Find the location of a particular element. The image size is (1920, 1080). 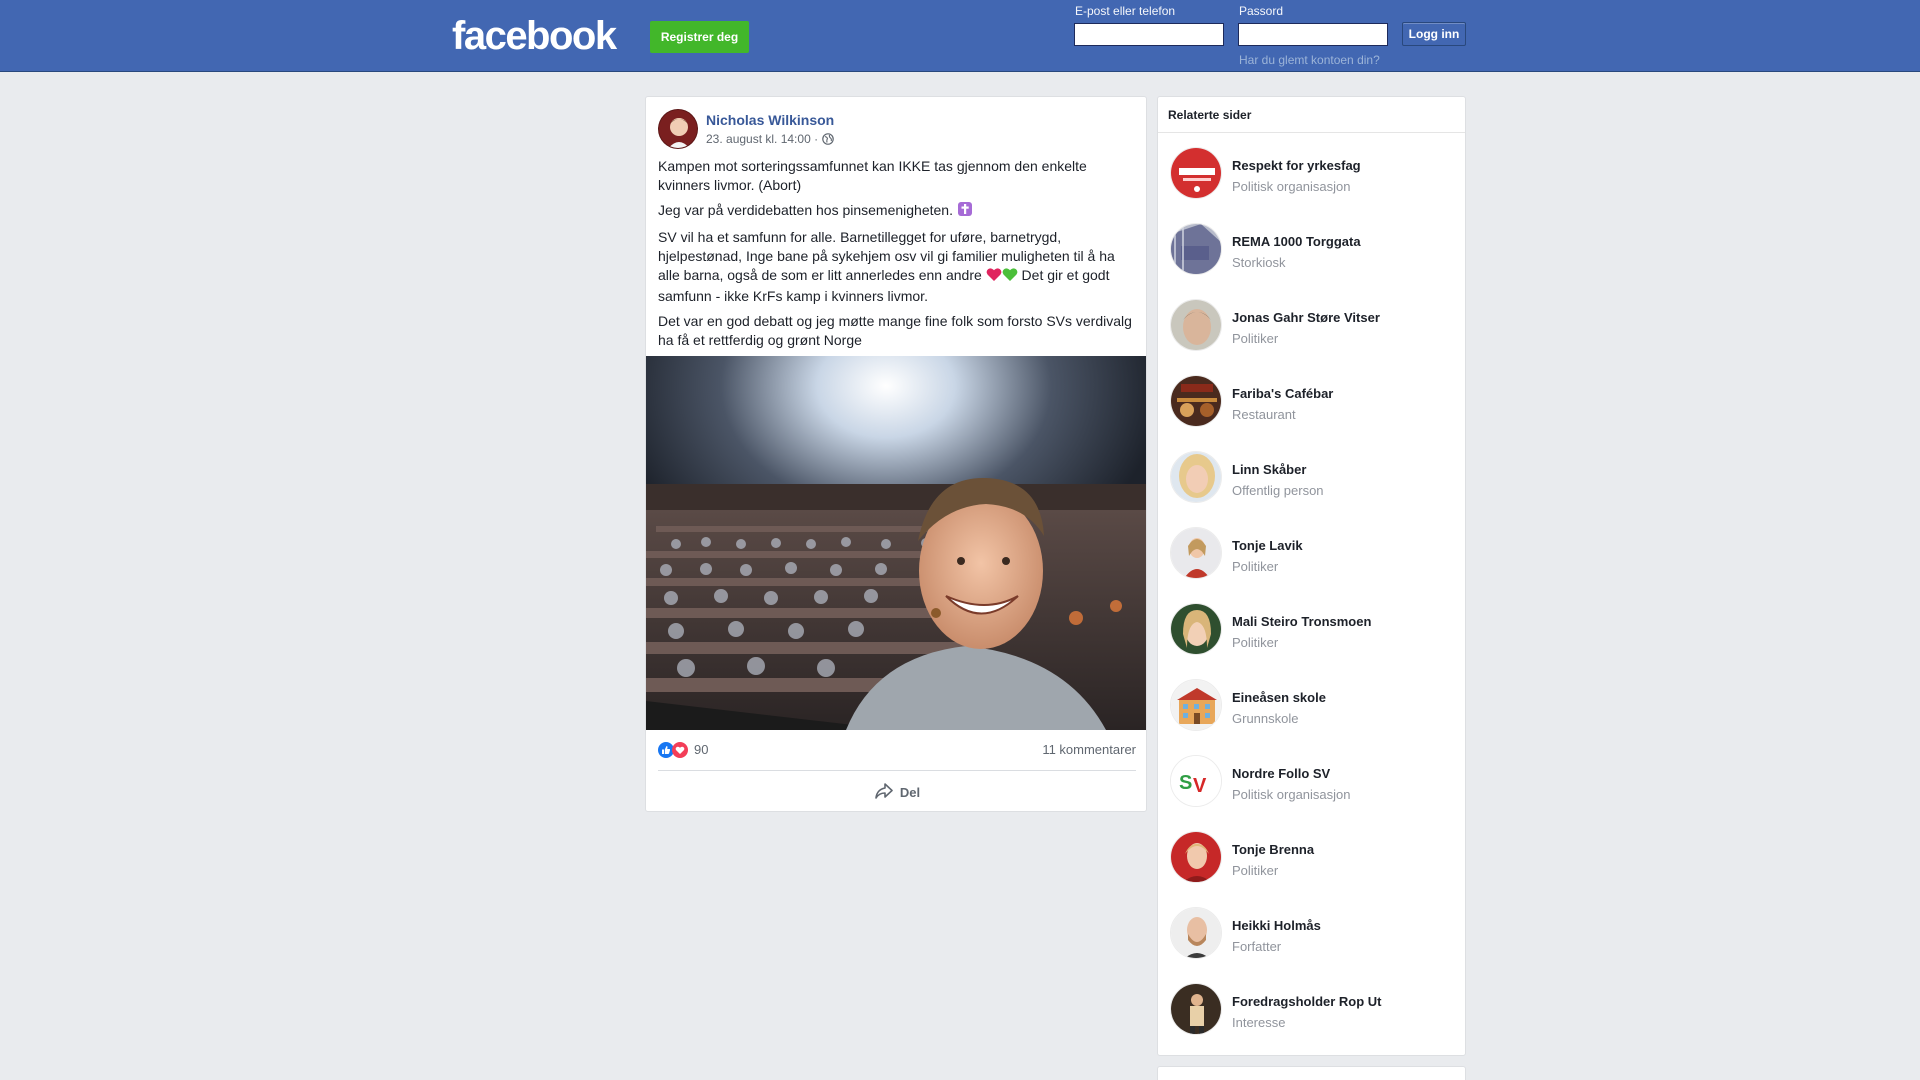

register-button: Registrer deg is located at coordinates (699, 37).